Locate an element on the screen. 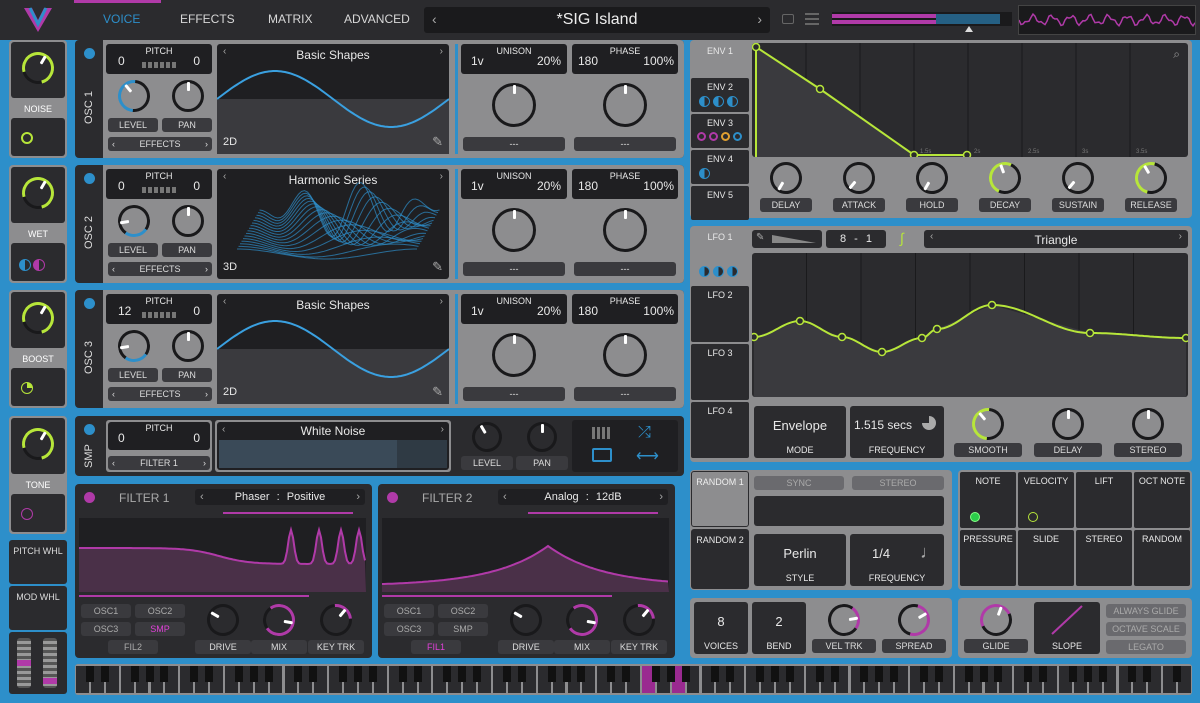  tab-env-4: ENV 4 is located at coordinates (720, 167).